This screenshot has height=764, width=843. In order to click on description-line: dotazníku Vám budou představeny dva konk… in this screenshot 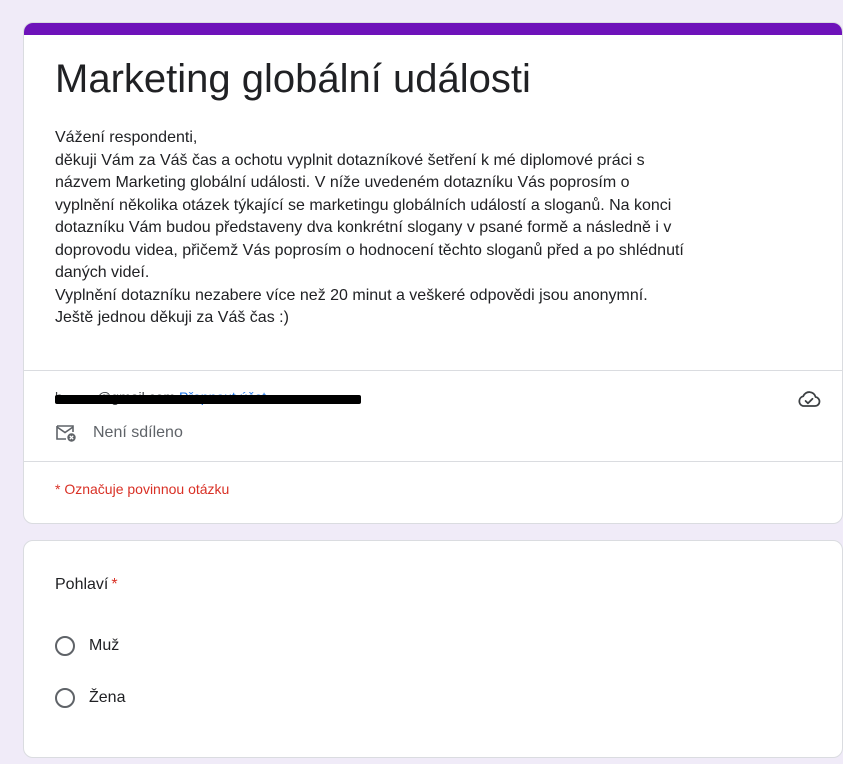, I will do `click(363, 227)`.